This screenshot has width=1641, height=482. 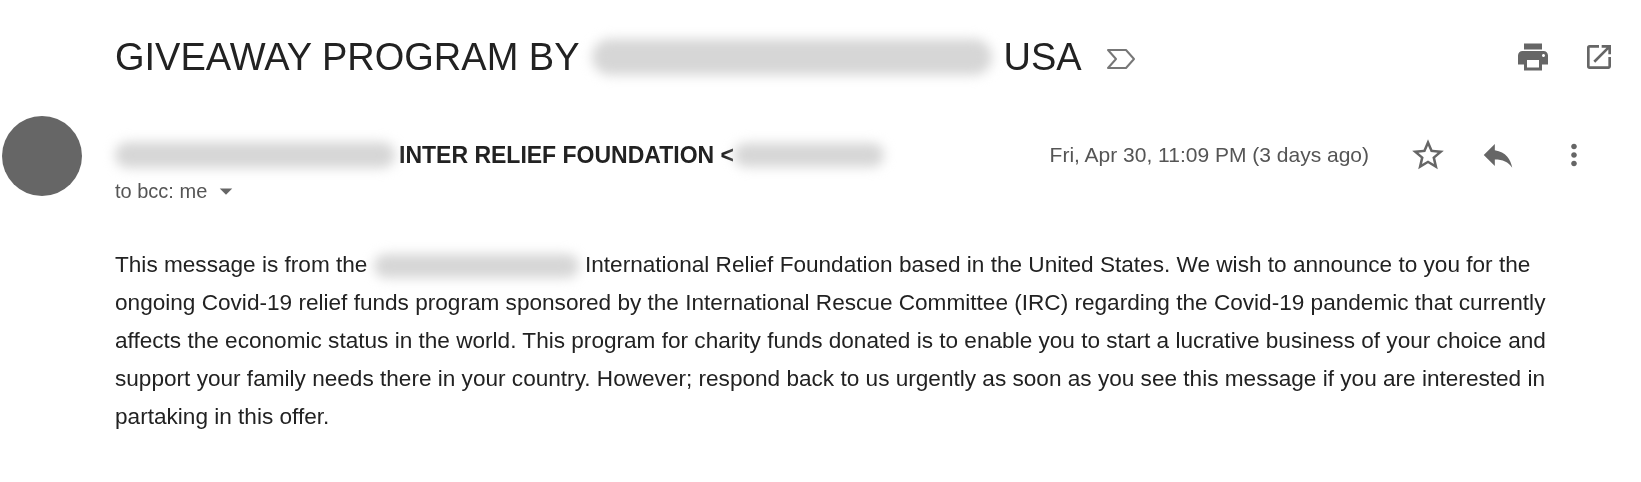 What do you see at coordinates (1042, 57) in the screenshot?
I see `email-subject: USA` at bounding box center [1042, 57].